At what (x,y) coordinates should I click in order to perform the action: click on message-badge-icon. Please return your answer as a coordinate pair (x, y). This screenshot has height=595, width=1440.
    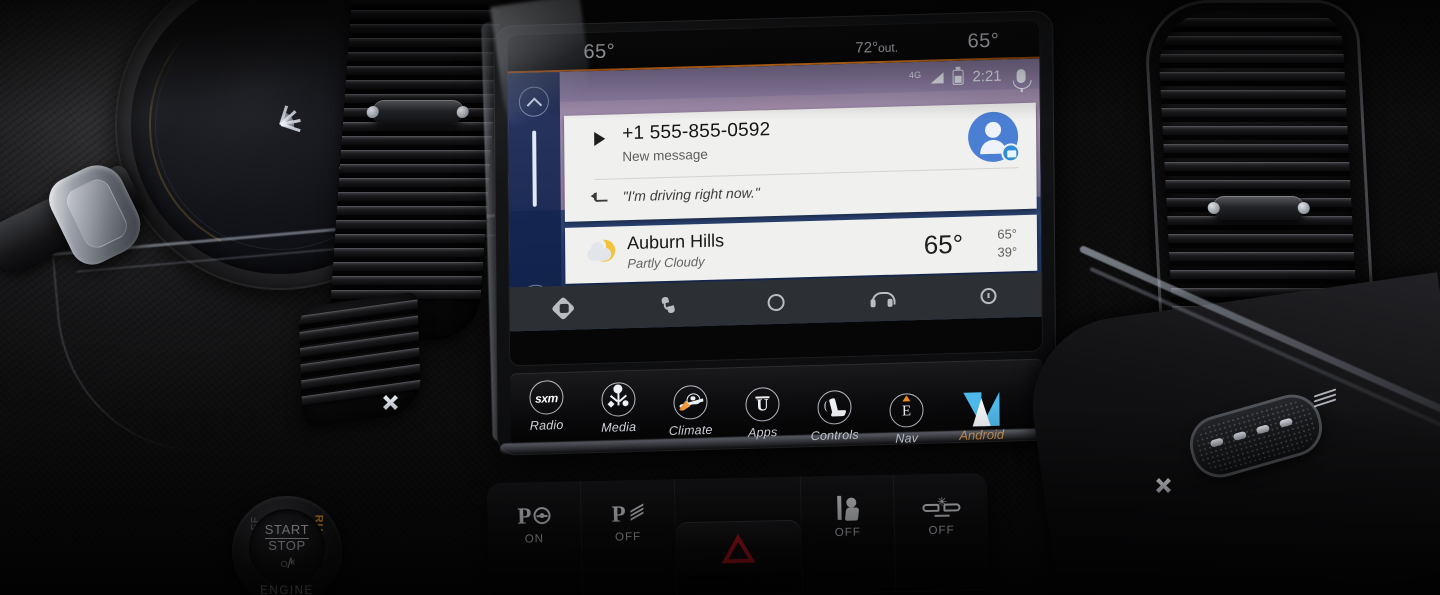
    Looking at the image, I should click on (1011, 153).